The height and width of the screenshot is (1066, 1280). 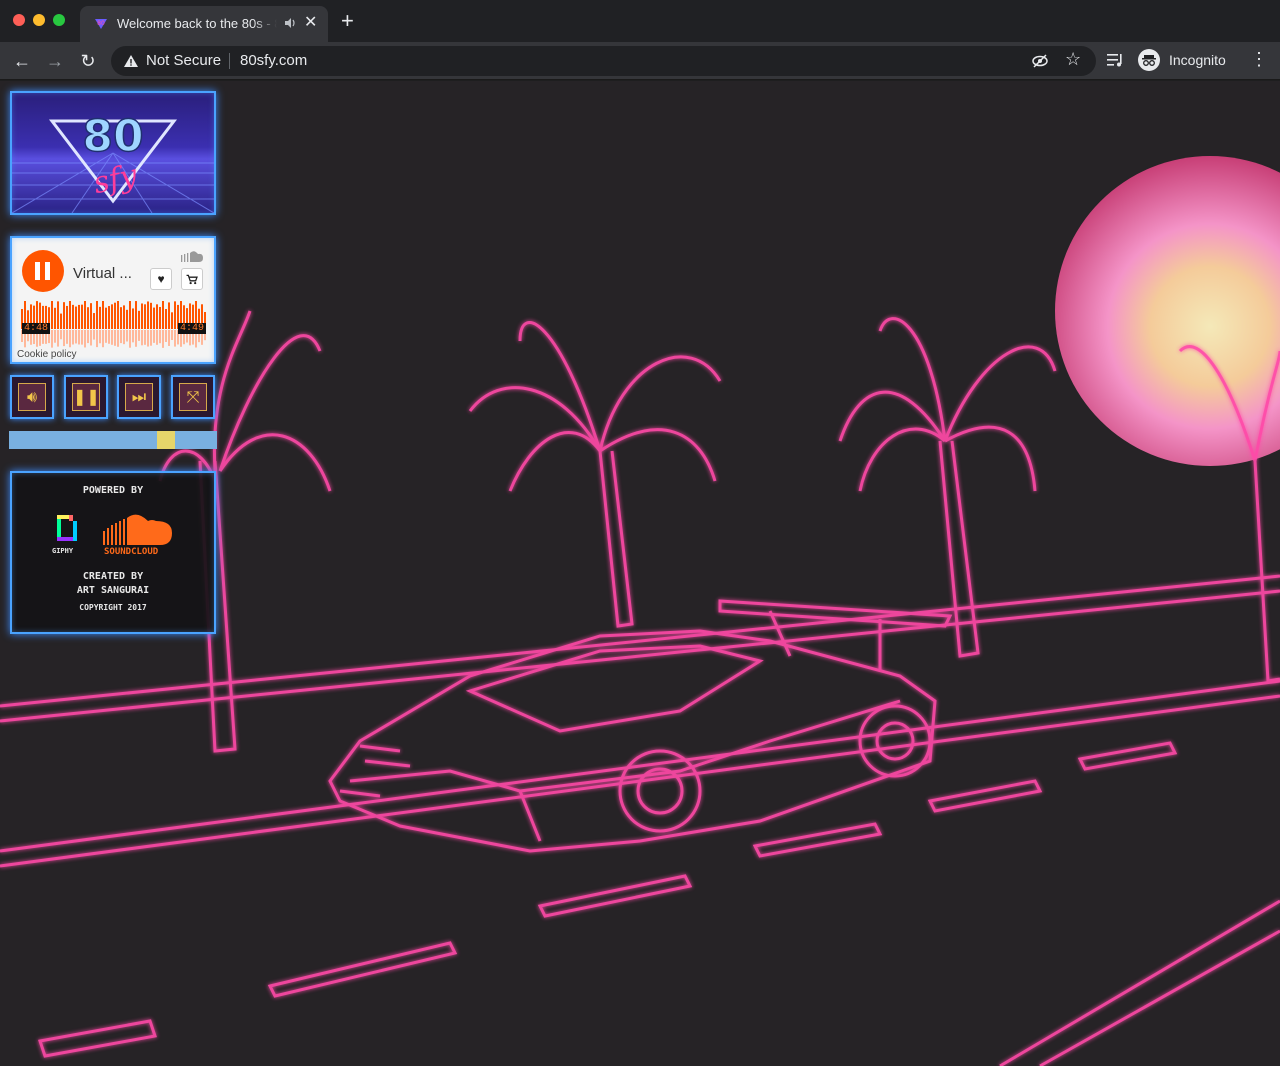 I want to click on svg-text: 80, so click(x=101, y=23).